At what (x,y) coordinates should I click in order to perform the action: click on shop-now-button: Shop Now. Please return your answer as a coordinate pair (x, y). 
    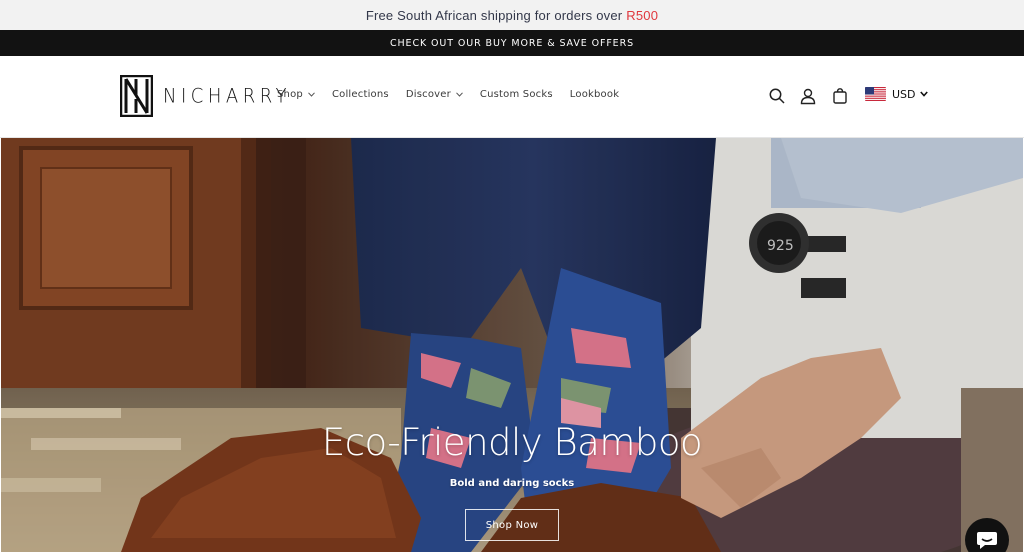
    Looking at the image, I should click on (512, 525).